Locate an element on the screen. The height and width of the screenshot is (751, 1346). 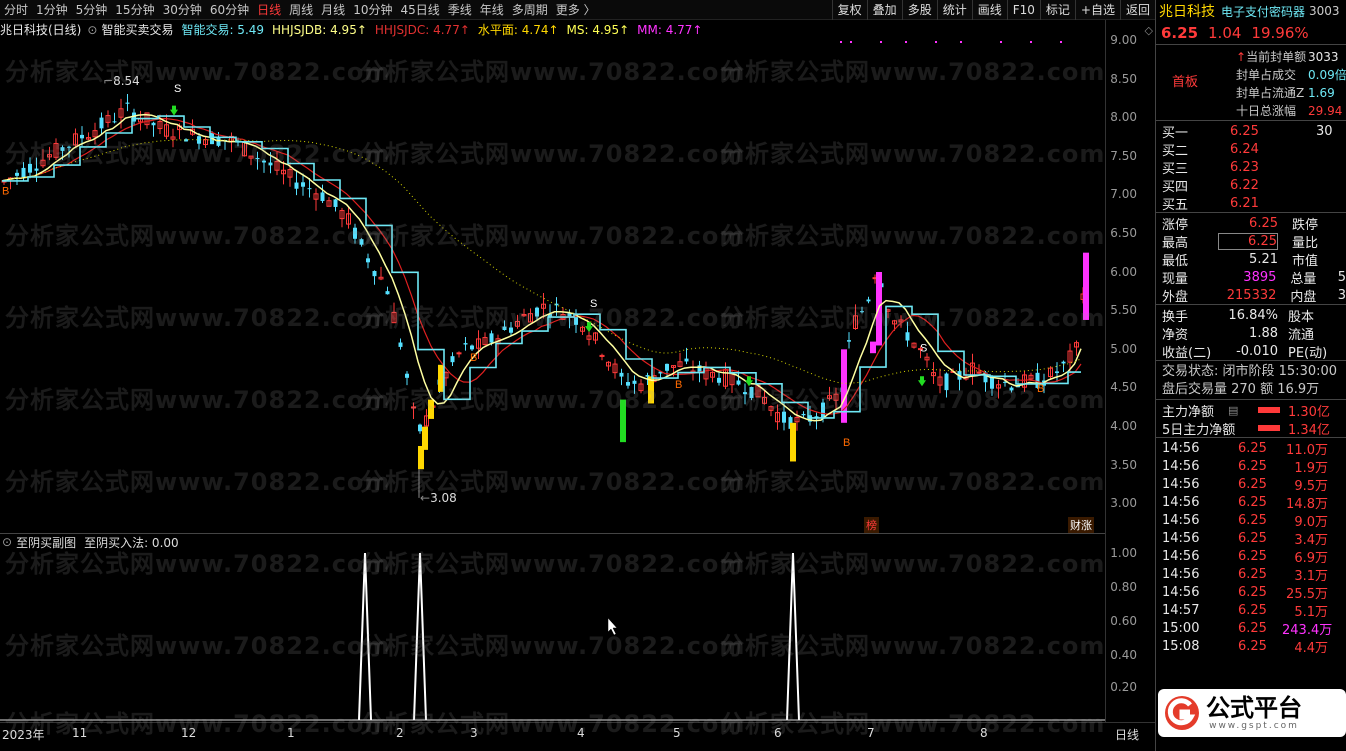
seal-value: 29.94 is located at coordinates (1325, 111).